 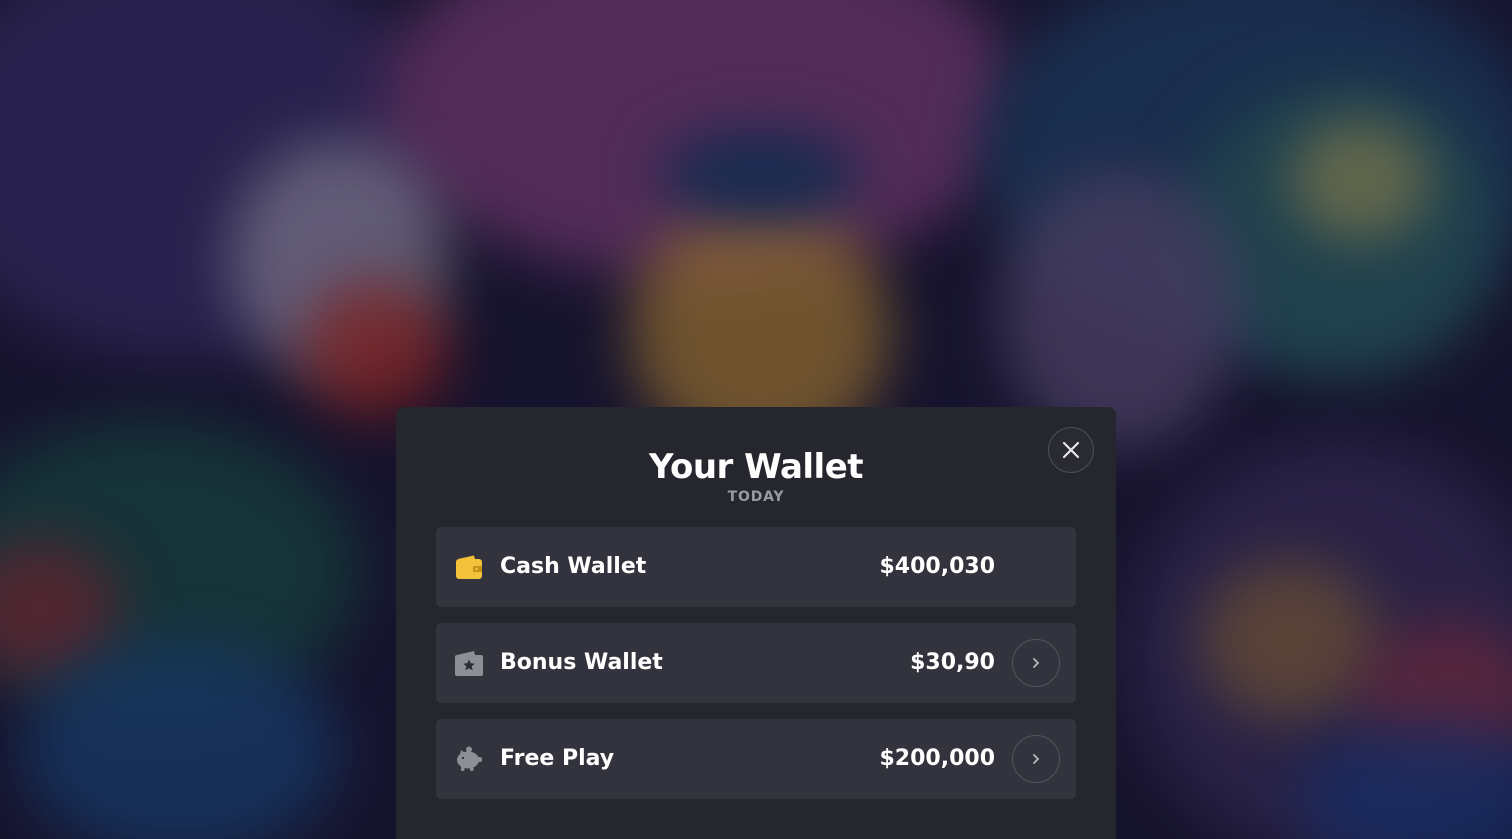 I want to click on wallet-amount: $30,90, so click(x=952, y=662).